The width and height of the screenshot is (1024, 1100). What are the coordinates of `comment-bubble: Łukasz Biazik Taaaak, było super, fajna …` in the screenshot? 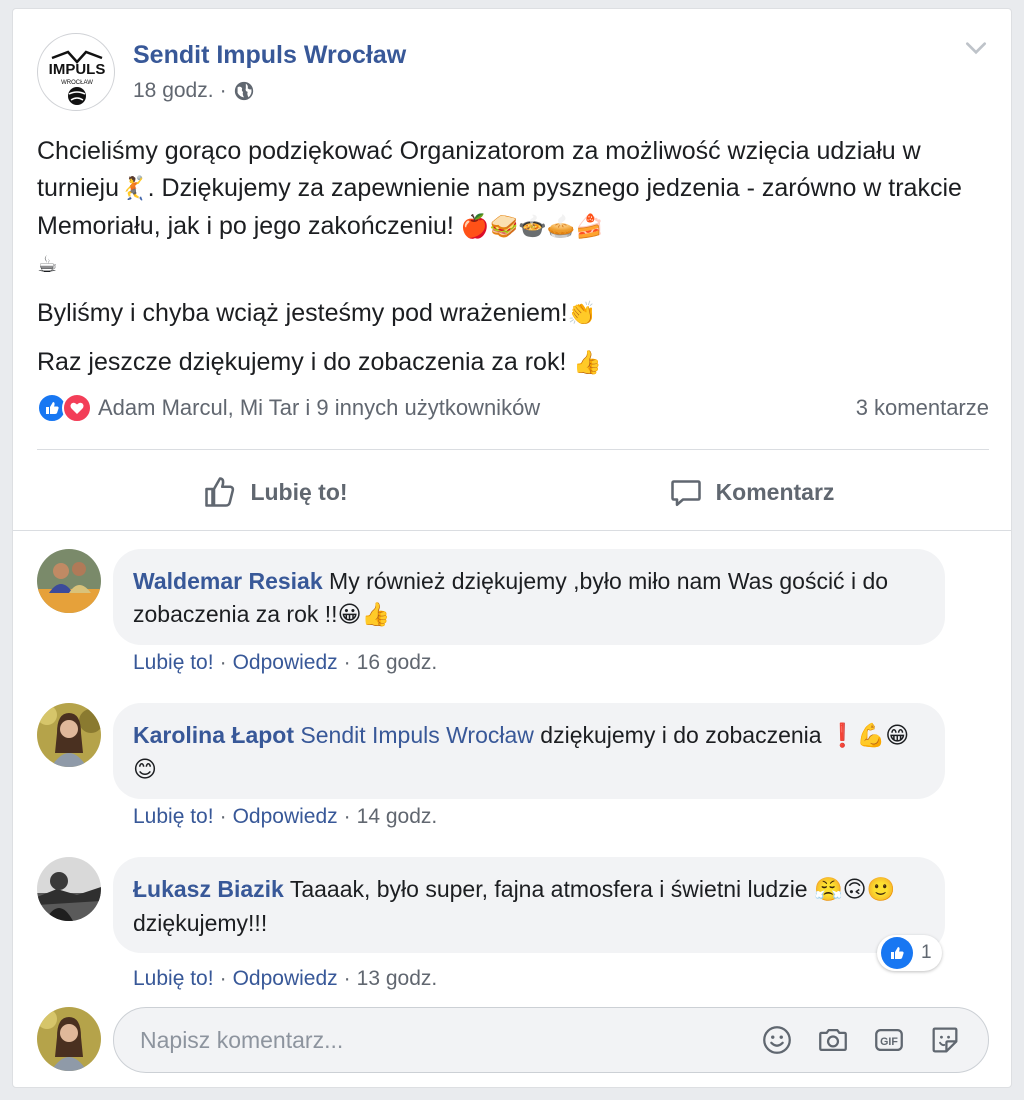 It's located at (529, 905).